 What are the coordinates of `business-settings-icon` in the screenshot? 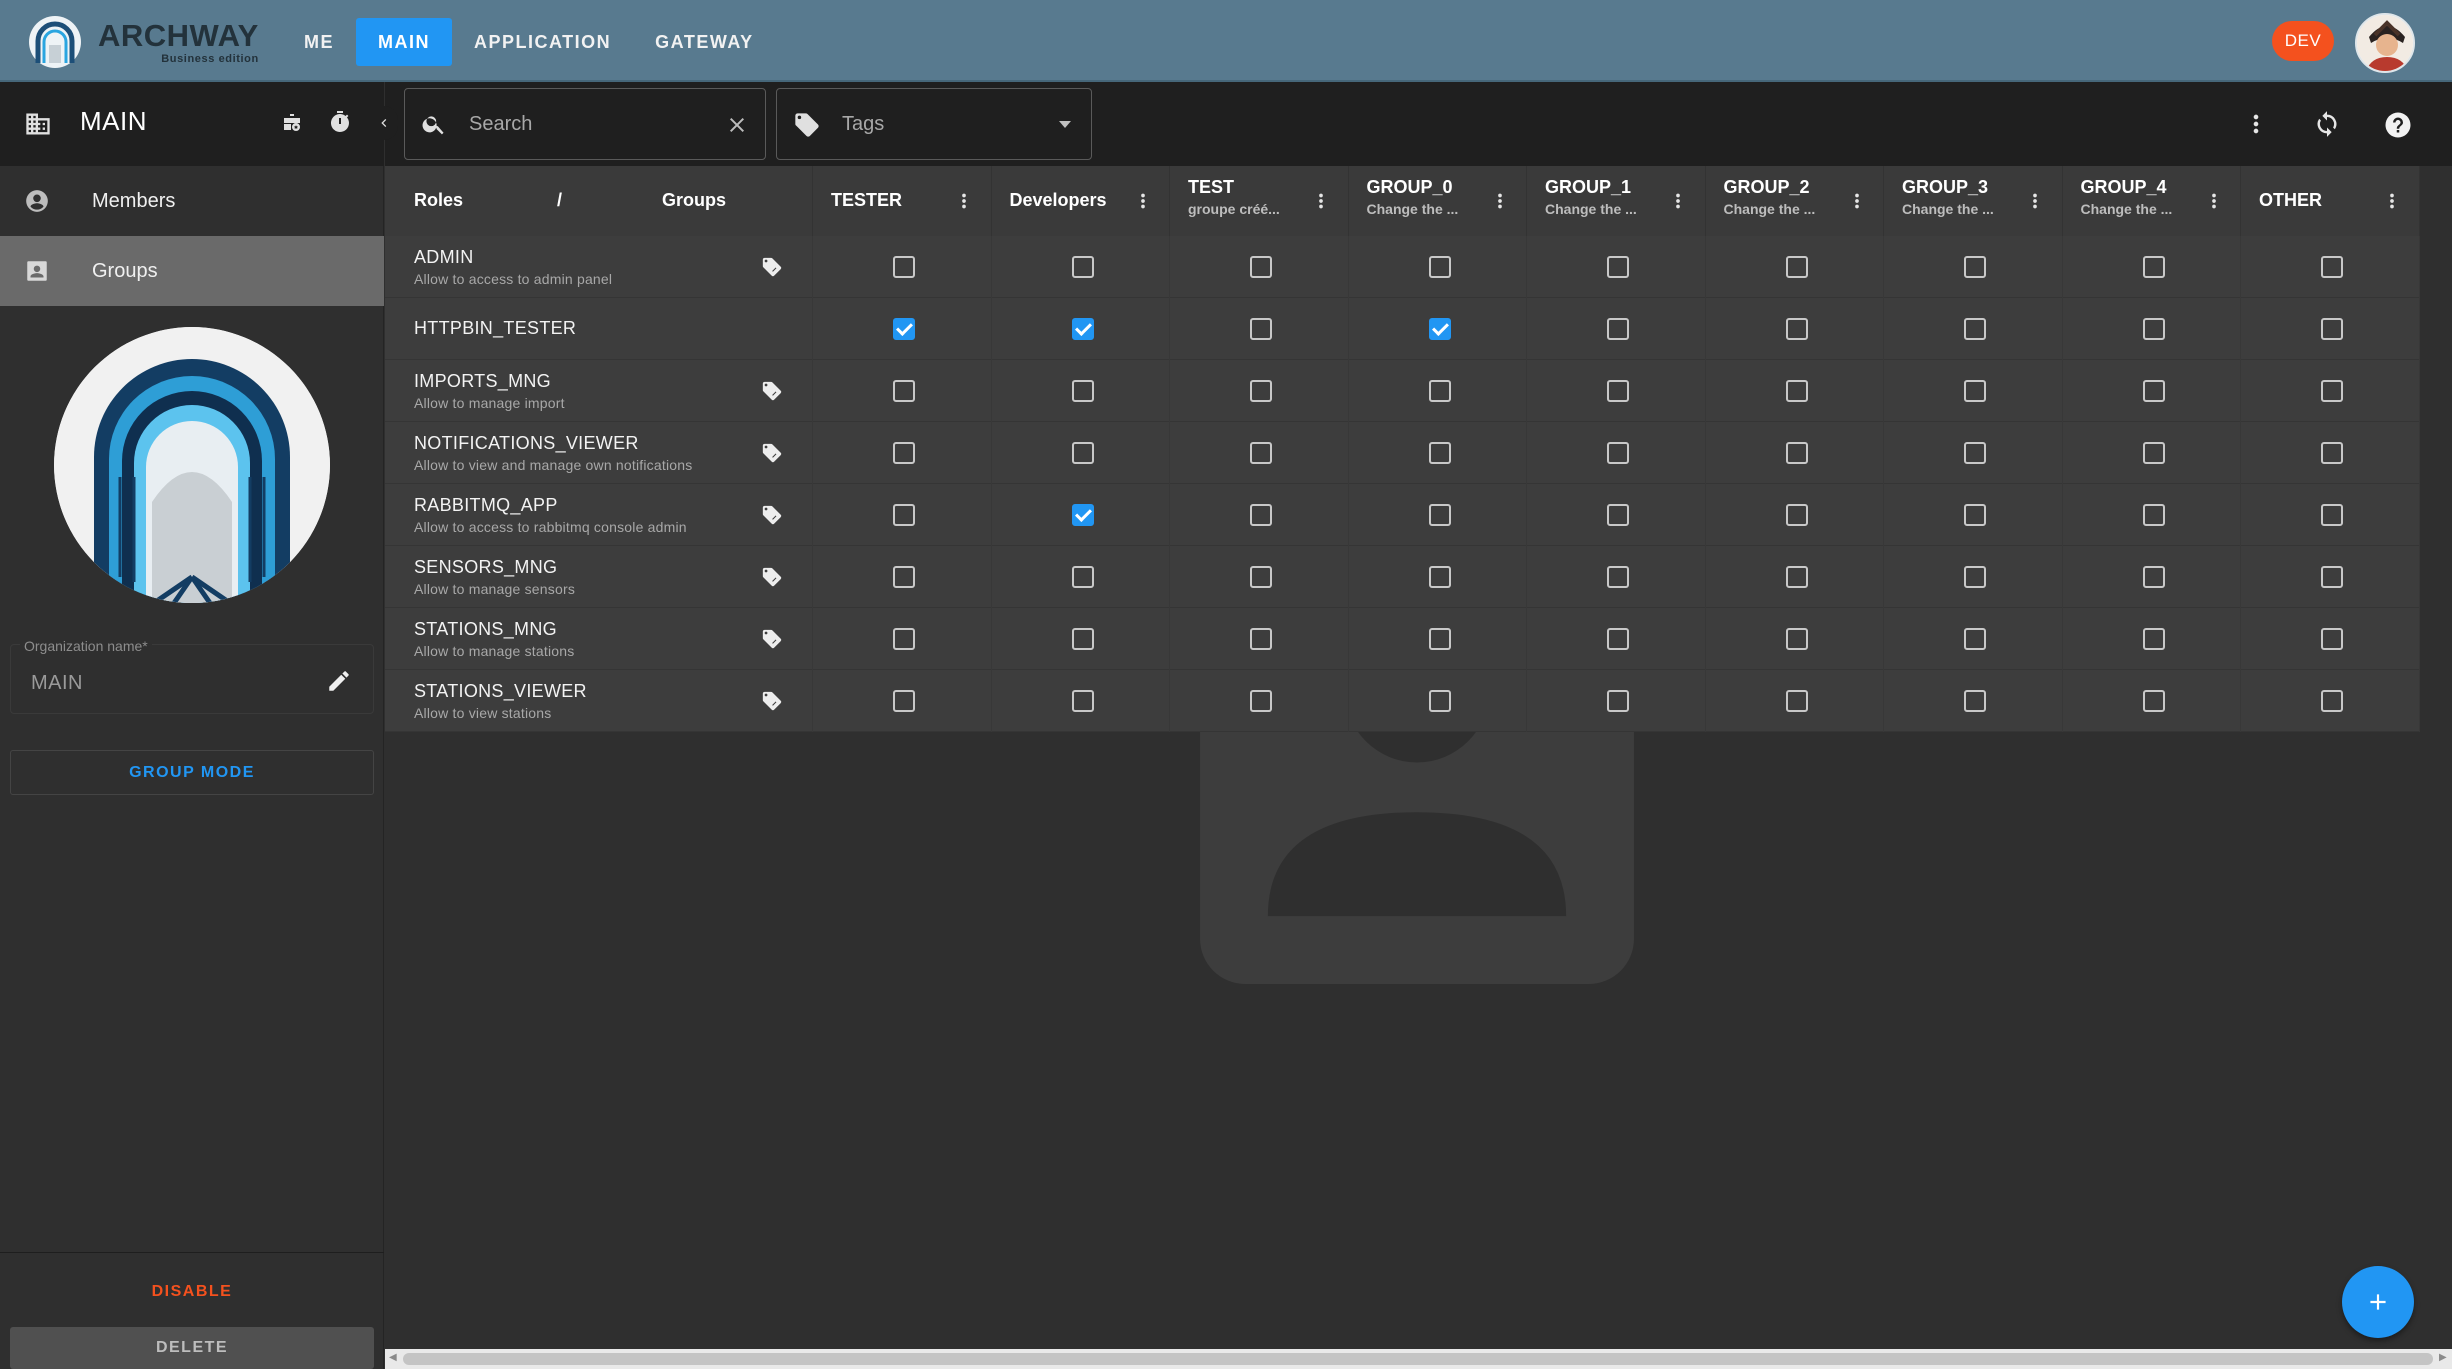 It's located at (292, 122).